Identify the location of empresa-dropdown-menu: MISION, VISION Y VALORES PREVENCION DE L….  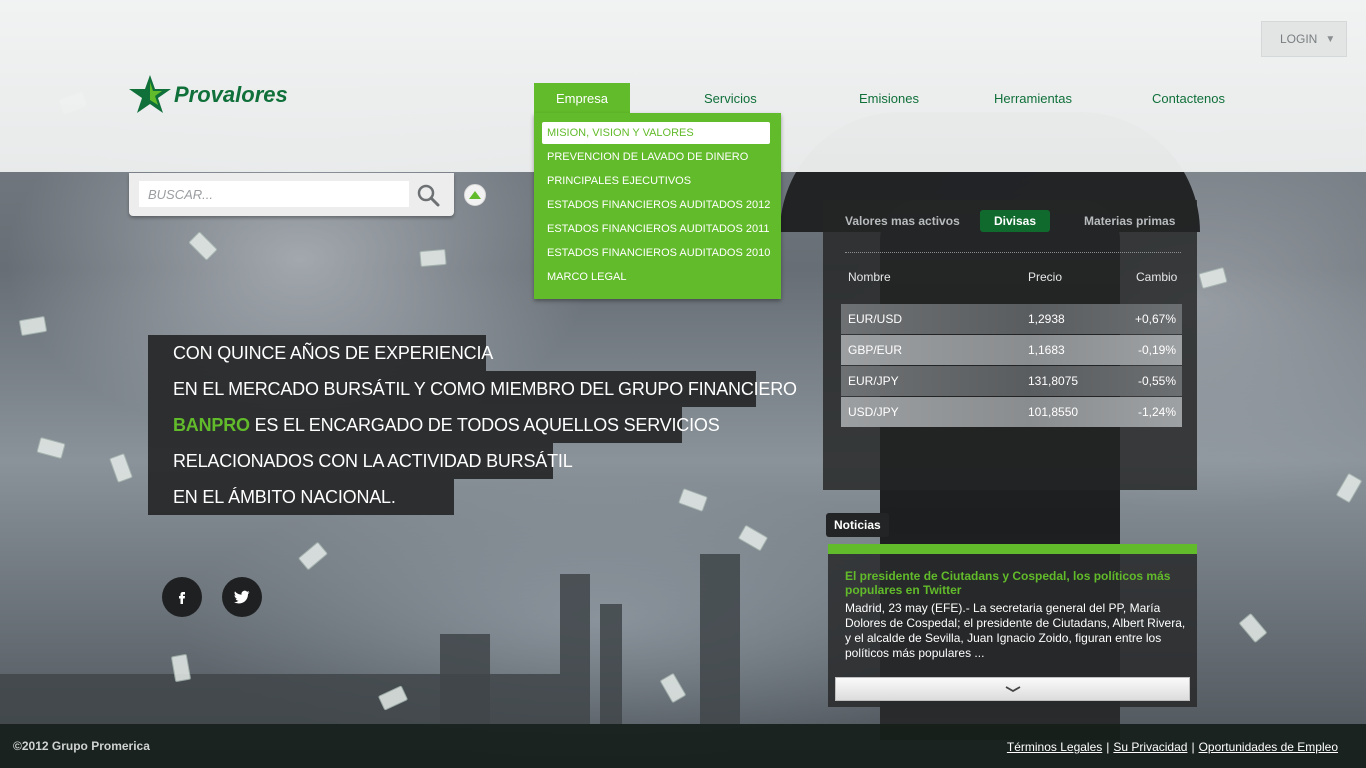
(657, 206).